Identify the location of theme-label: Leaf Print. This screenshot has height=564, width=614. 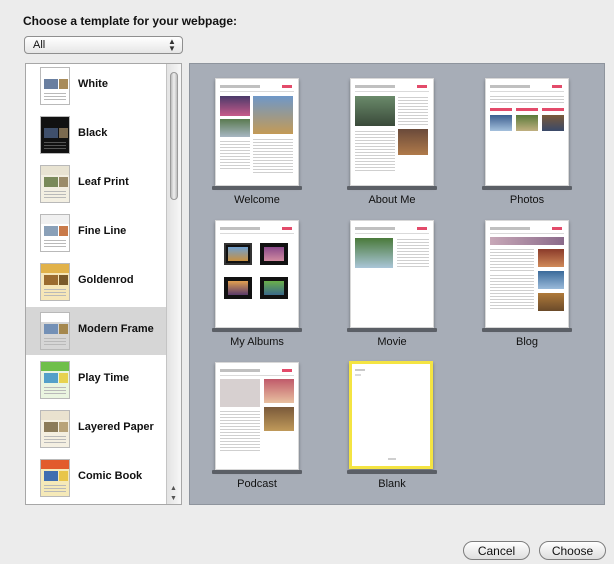
(103, 182).